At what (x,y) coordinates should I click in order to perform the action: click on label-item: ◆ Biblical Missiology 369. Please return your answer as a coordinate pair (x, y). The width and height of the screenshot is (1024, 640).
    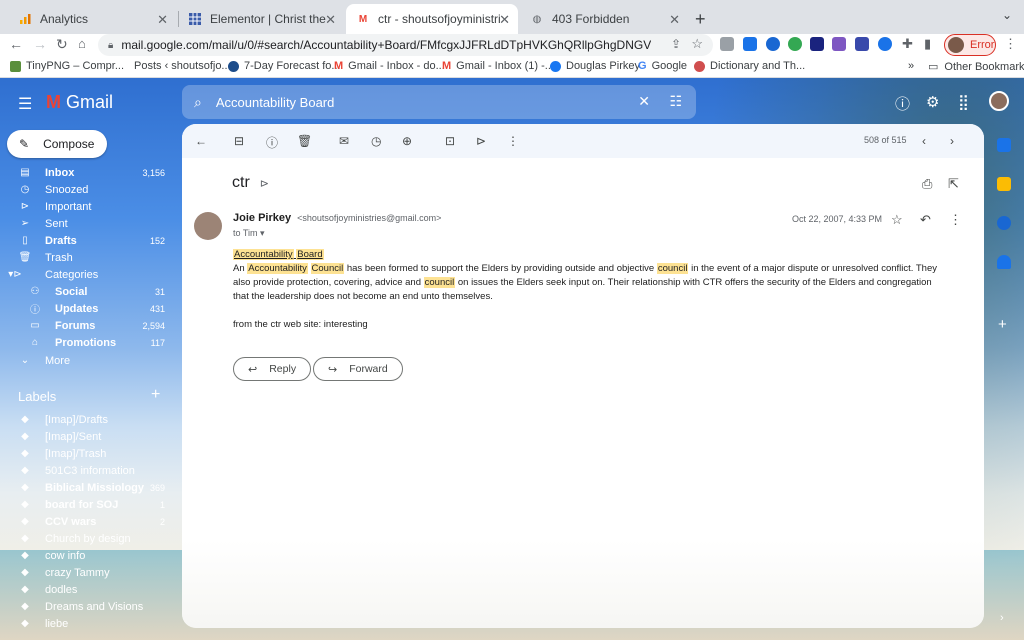
    Looking at the image, I should click on (87, 487).